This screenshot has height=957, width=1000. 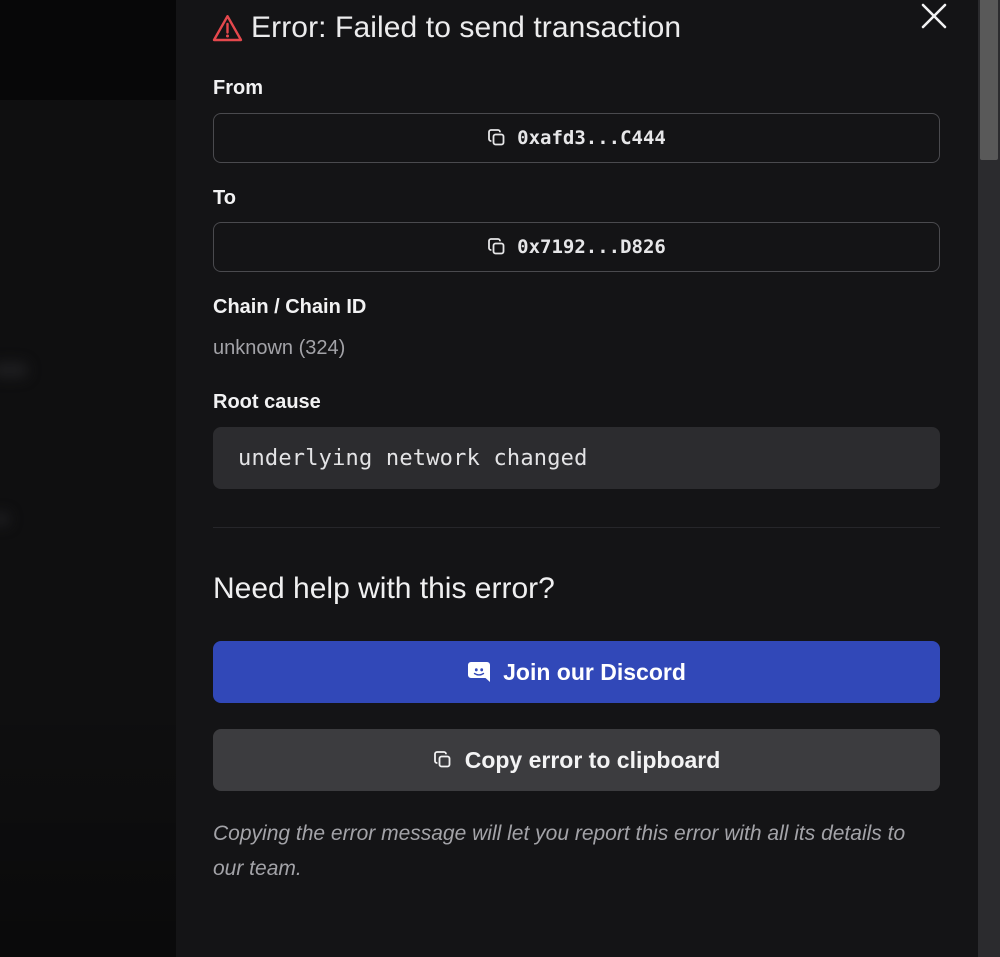 I want to click on from-address-copy-button: 0xafd3...C444, so click(x=576, y=138).